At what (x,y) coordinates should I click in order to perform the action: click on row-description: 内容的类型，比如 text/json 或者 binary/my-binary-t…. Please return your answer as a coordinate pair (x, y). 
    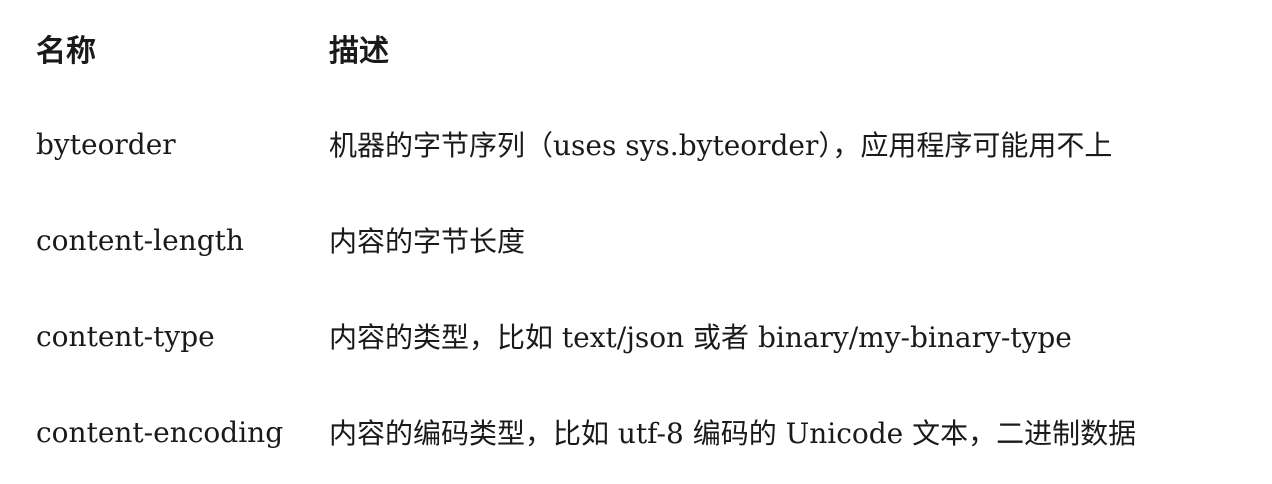
    Looking at the image, I should click on (700, 337).